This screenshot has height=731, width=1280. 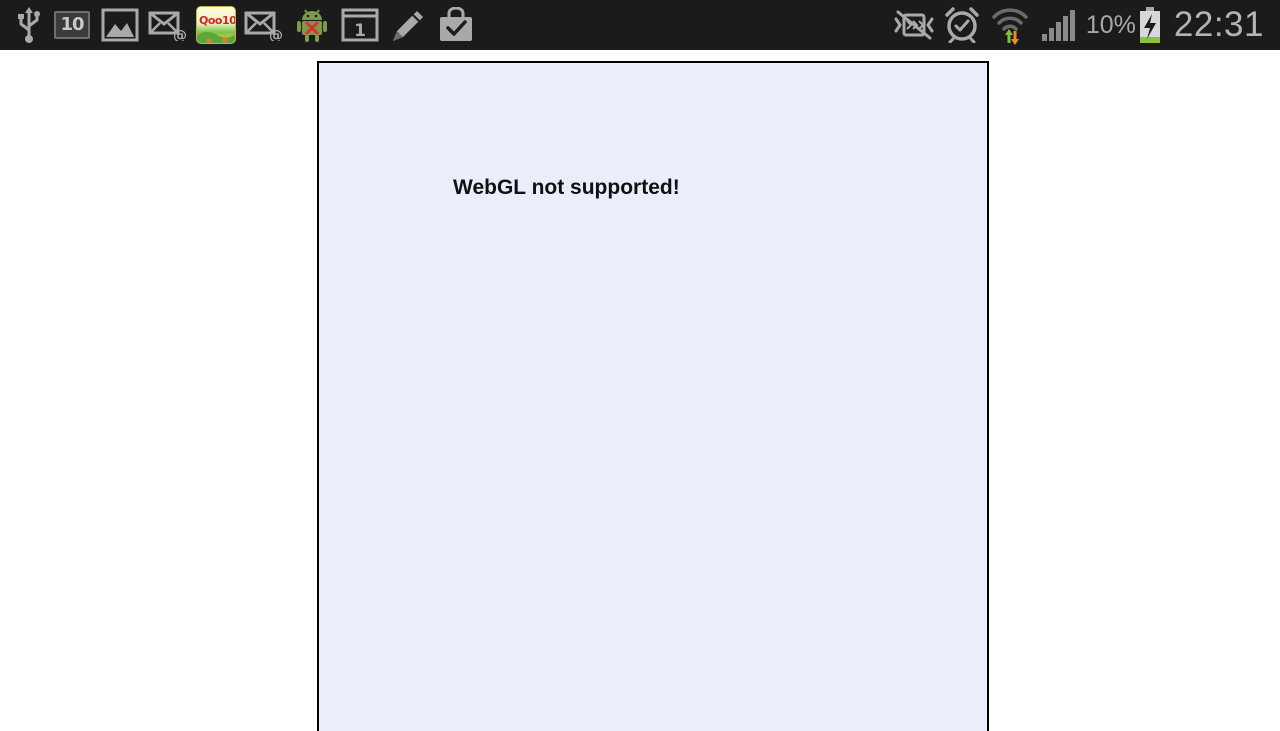 I want to click on vibrate-mute-icon, so click(x=914, y=25).